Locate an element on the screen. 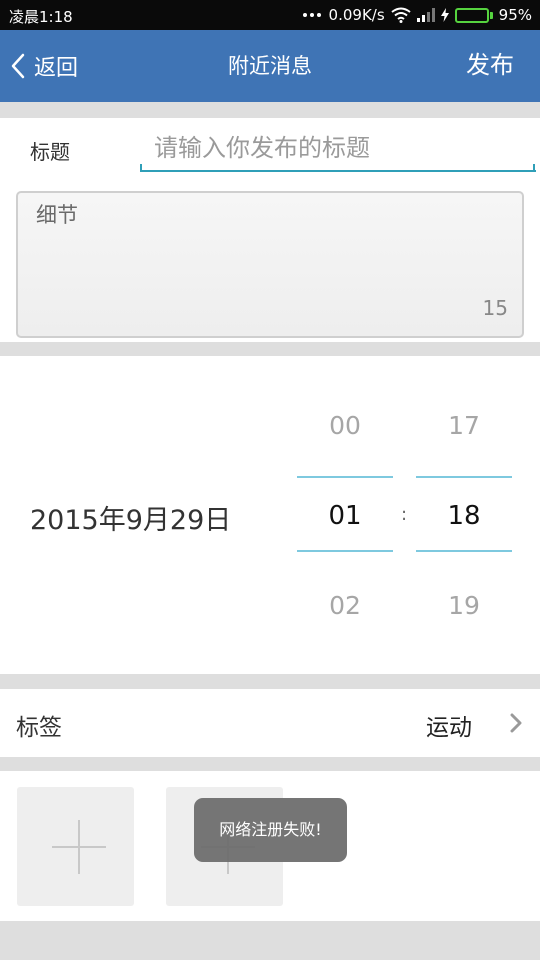 The width and height of the screenshot is (540, 960). page-title: 附近消息 is located at coordinates (270, 66).